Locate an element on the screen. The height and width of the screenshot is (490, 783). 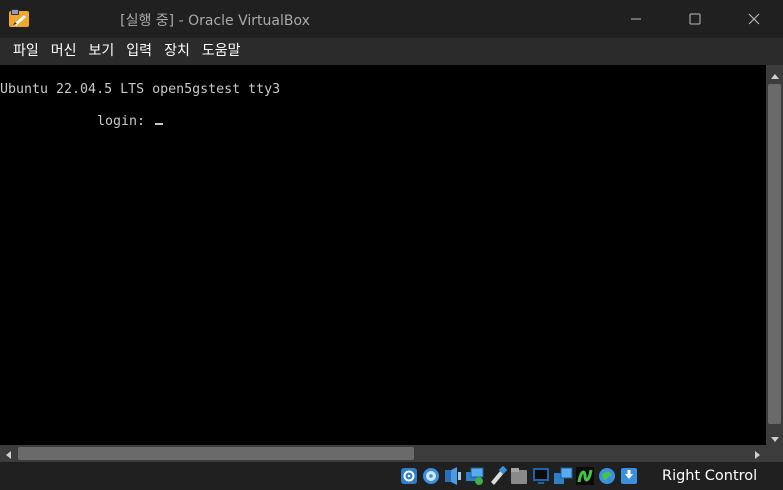
window-title: [실행 중] - Oracle VirtualBox is located at coordinates (215, 21).